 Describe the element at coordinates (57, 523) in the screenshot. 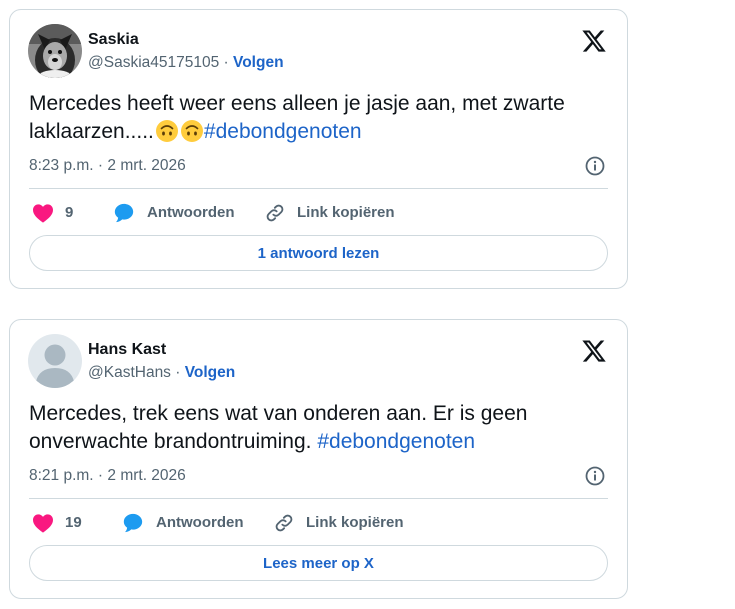

I see `like-button: 19` at that location.